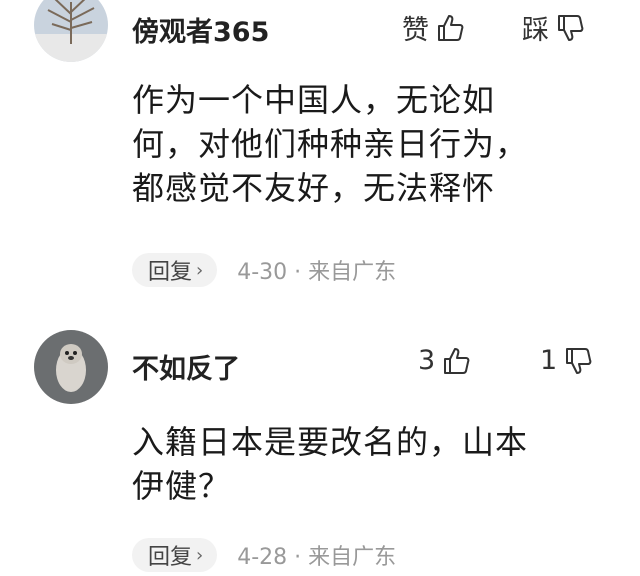  What do you see at coordinates (553, 27) in the screenshot?
I see `dislike-button: 踩` at bounding box center [553, 27].